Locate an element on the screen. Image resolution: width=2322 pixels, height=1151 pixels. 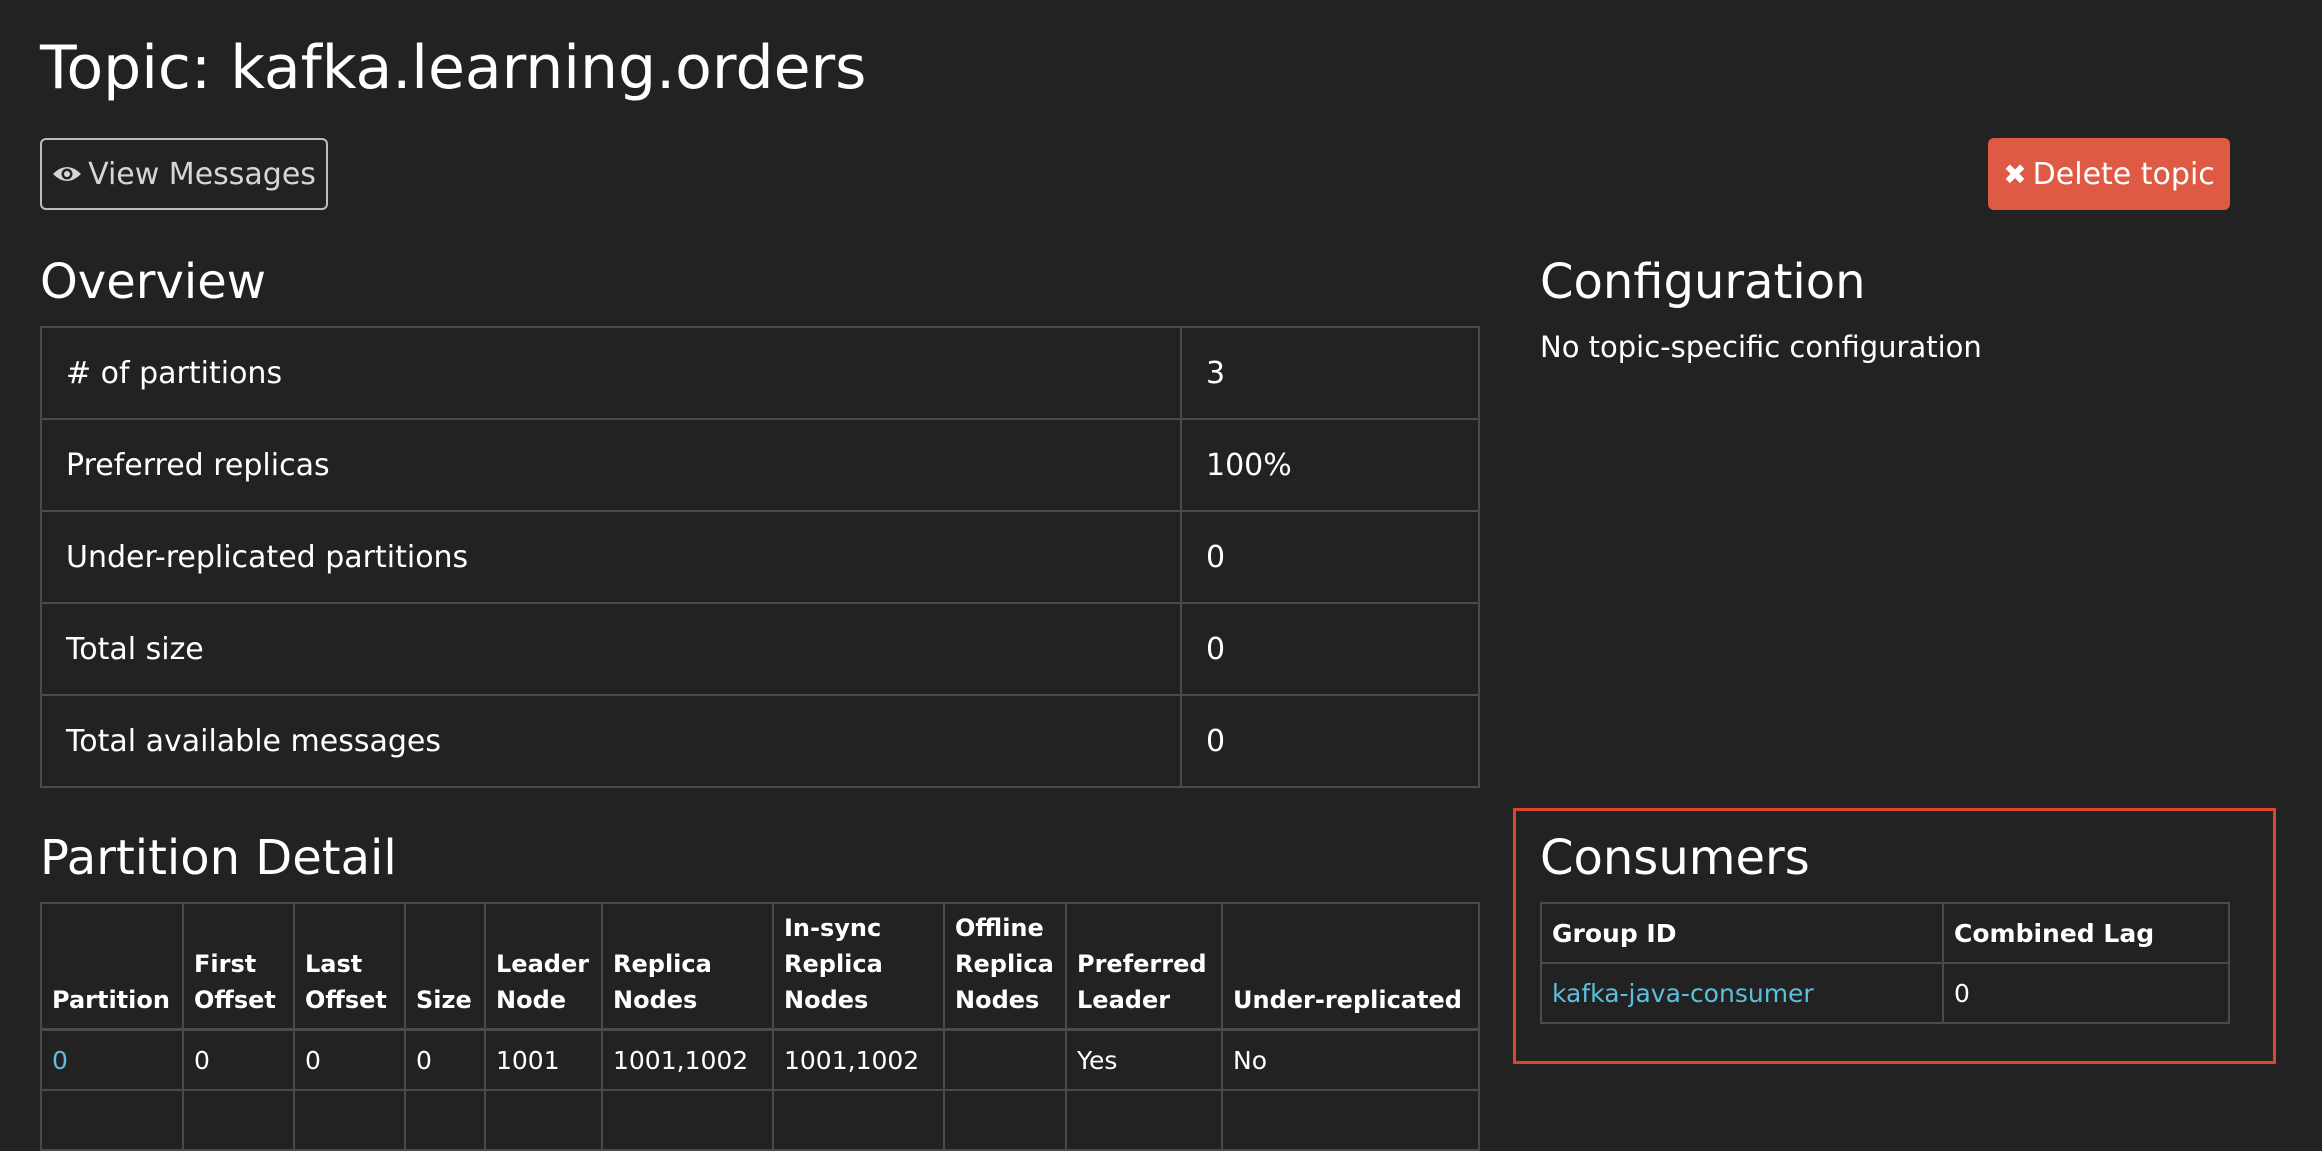
size-cell: 0 is located at coordinates (445, 1059).